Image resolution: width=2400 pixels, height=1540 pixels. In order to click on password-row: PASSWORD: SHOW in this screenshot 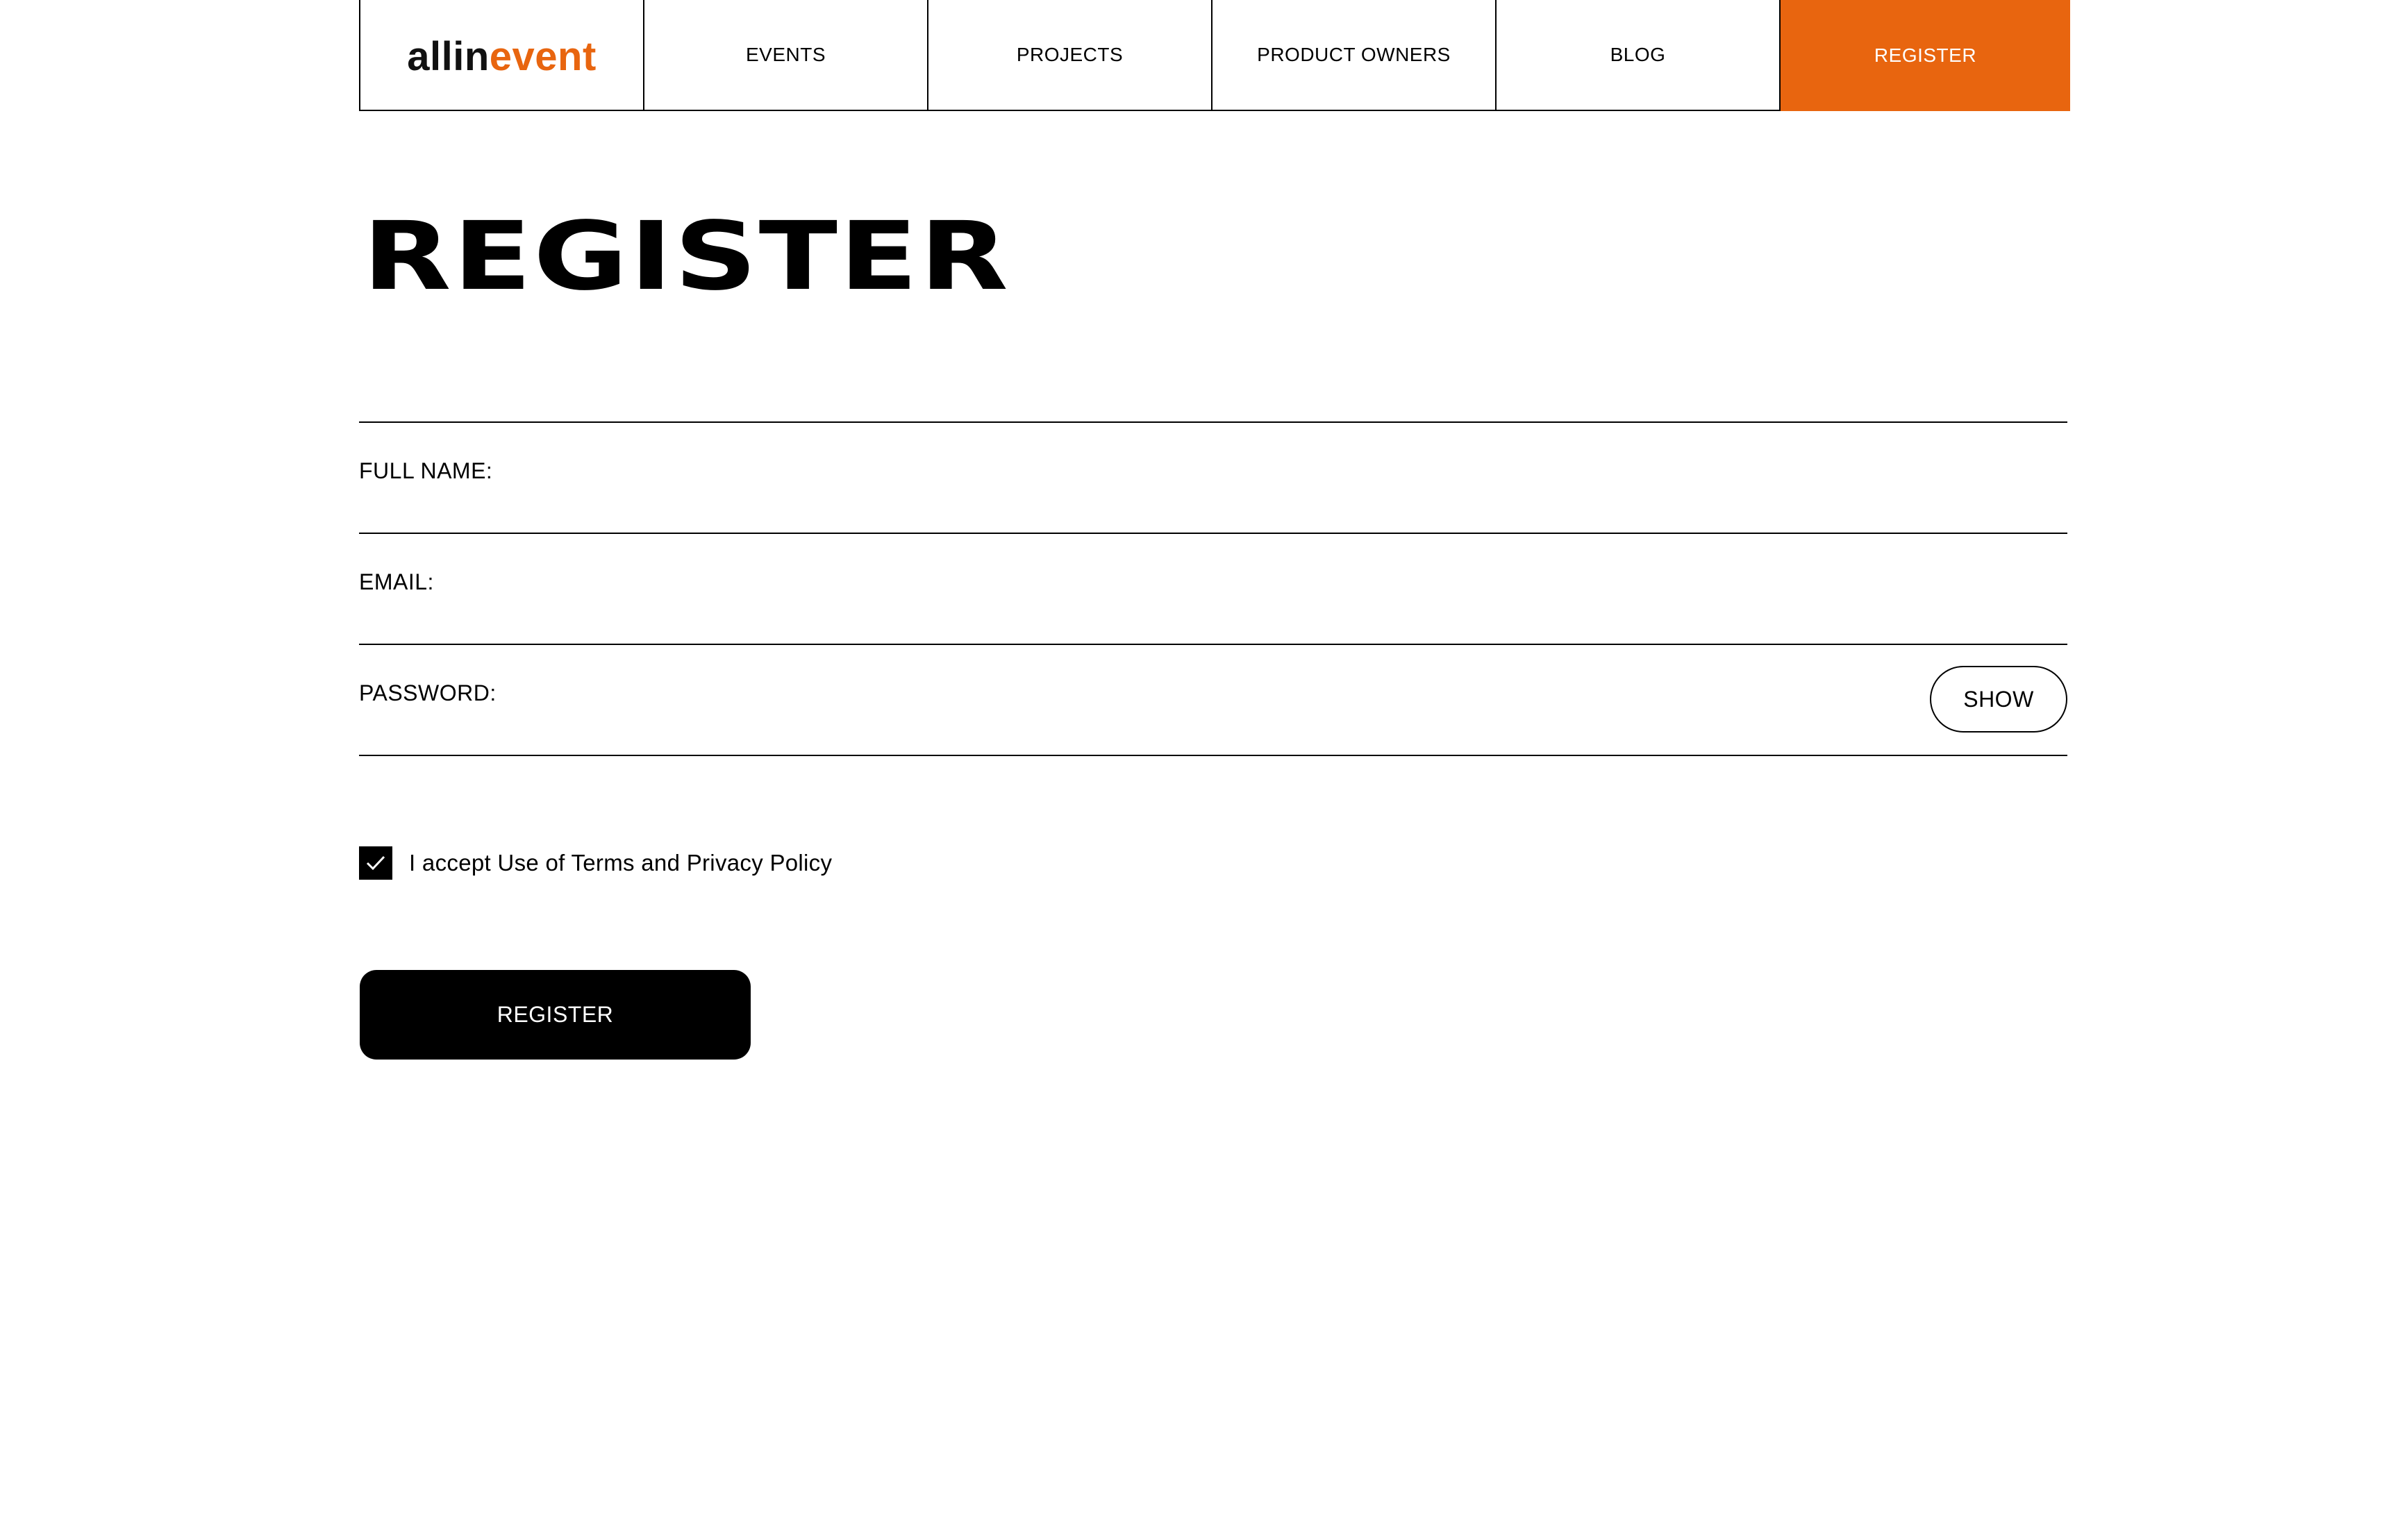, I will do `click(1213, 700)`.